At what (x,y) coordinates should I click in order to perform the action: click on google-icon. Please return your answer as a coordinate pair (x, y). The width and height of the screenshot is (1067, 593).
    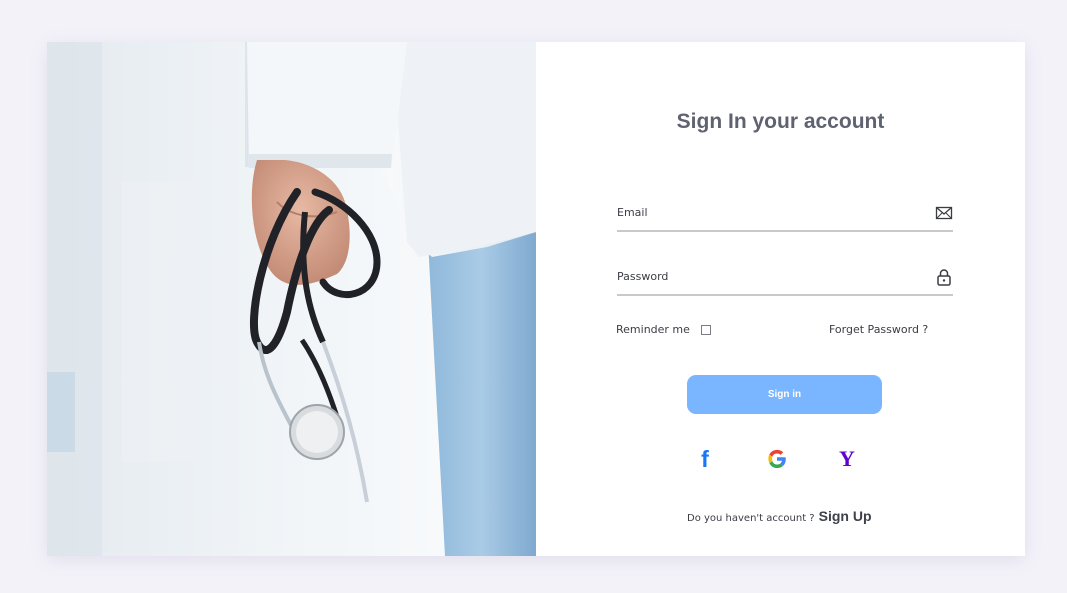
    Looking at the image, I should click on (777, 459).